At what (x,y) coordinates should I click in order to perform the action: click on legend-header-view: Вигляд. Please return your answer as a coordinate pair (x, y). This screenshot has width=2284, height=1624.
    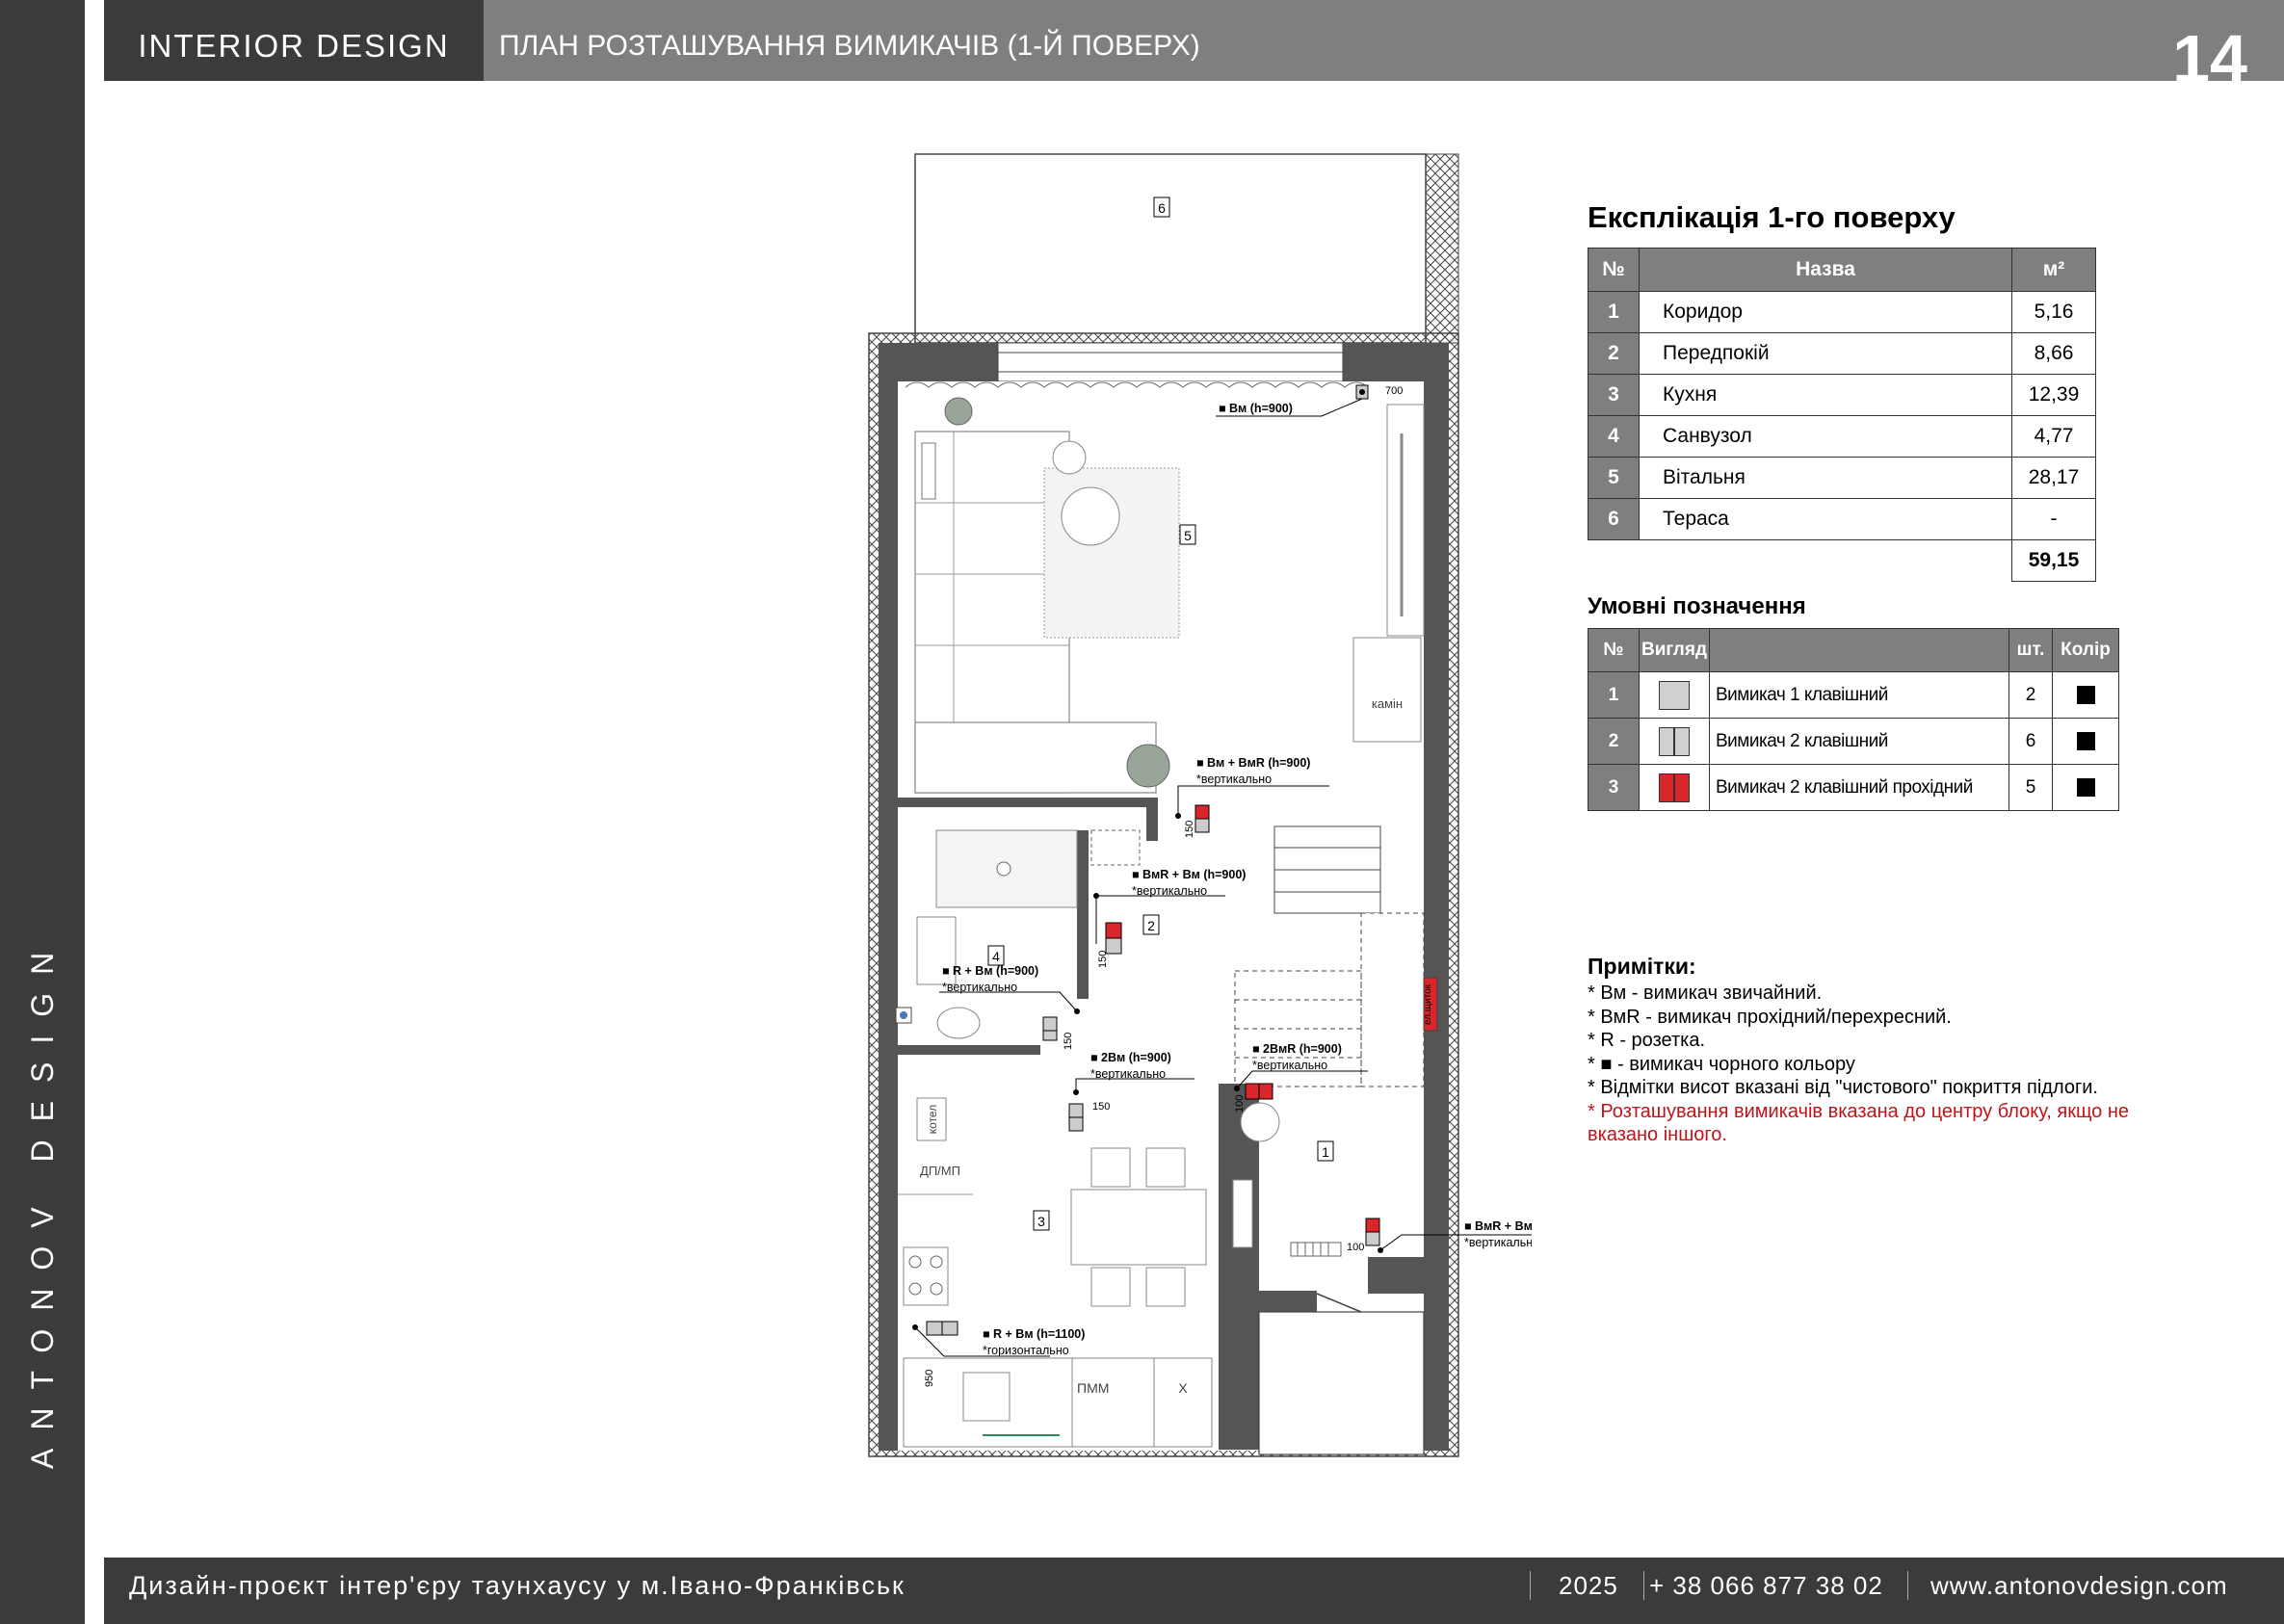
    Looking at the image, I should click on (1674, 650).